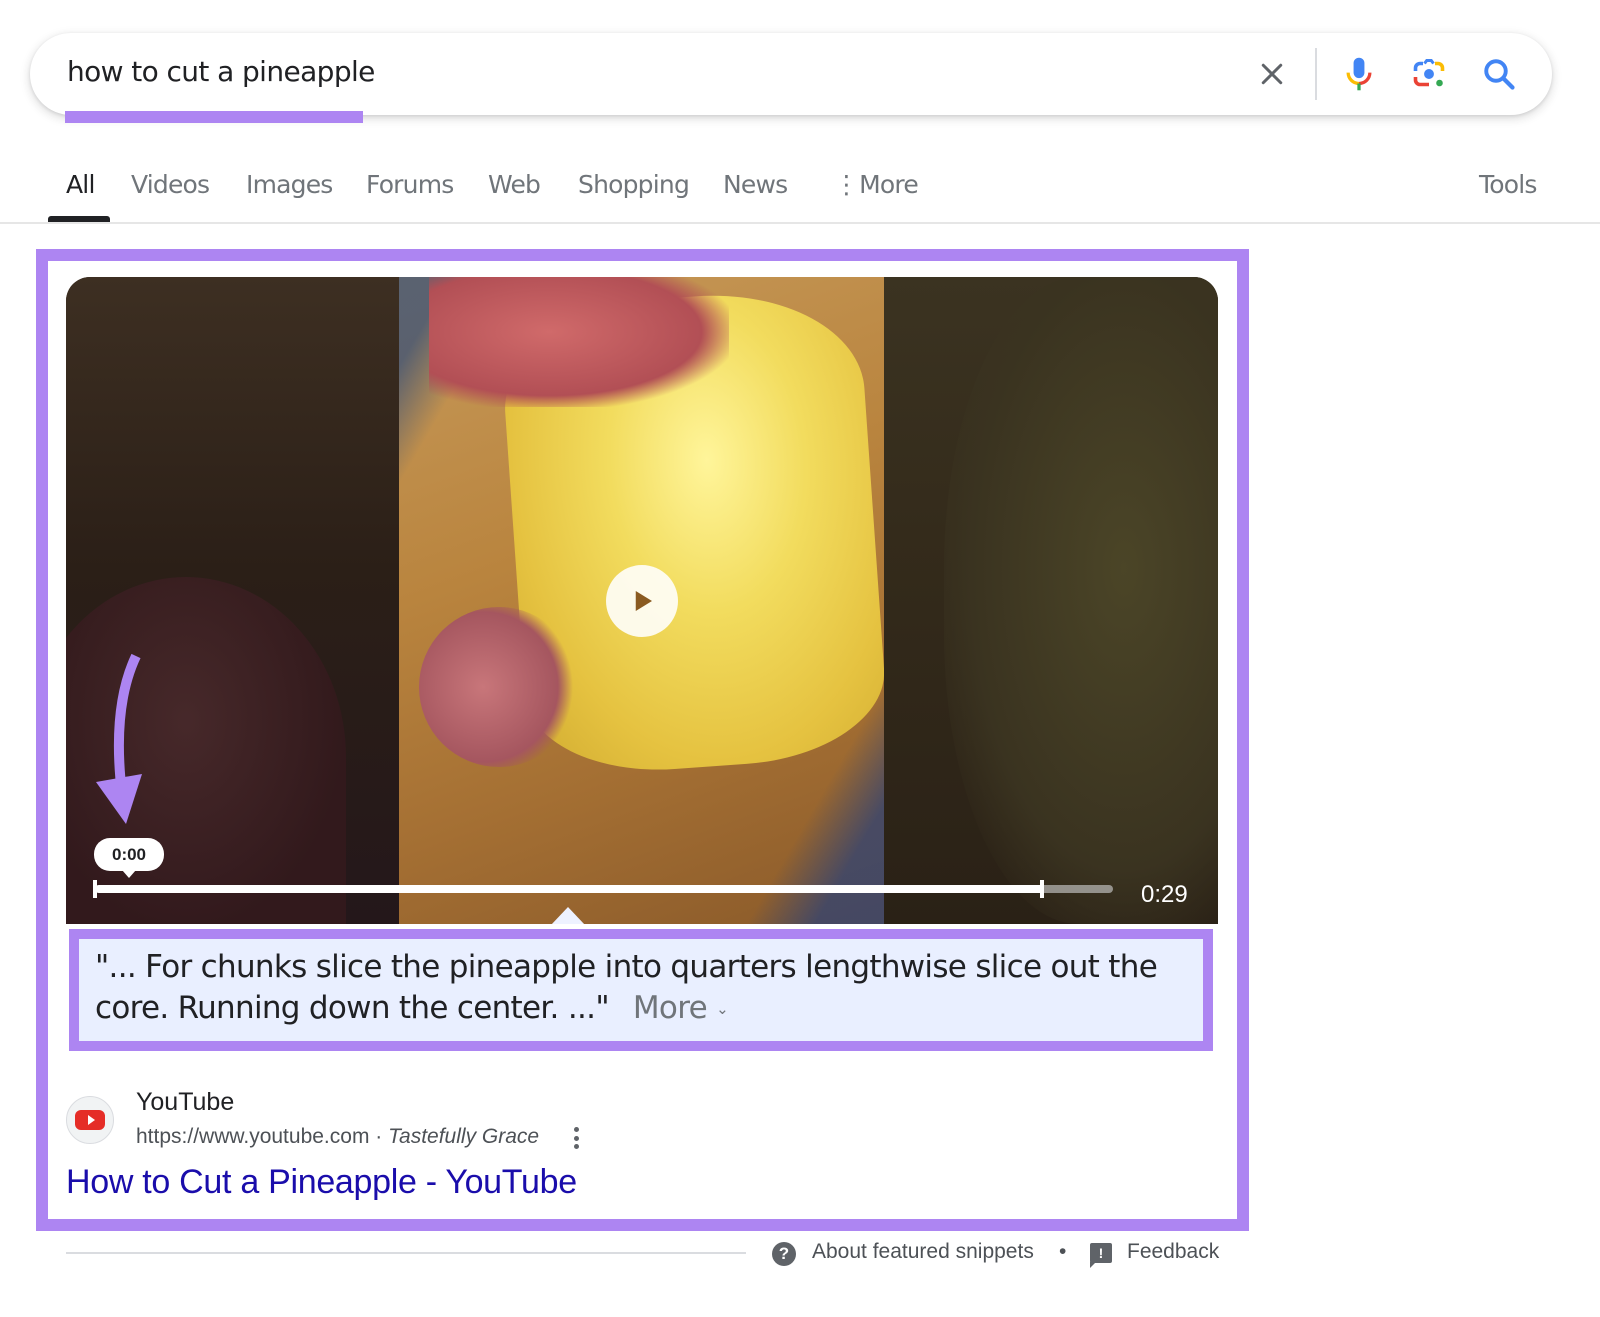  I want to click on more-label: More, so click(670, 1008).